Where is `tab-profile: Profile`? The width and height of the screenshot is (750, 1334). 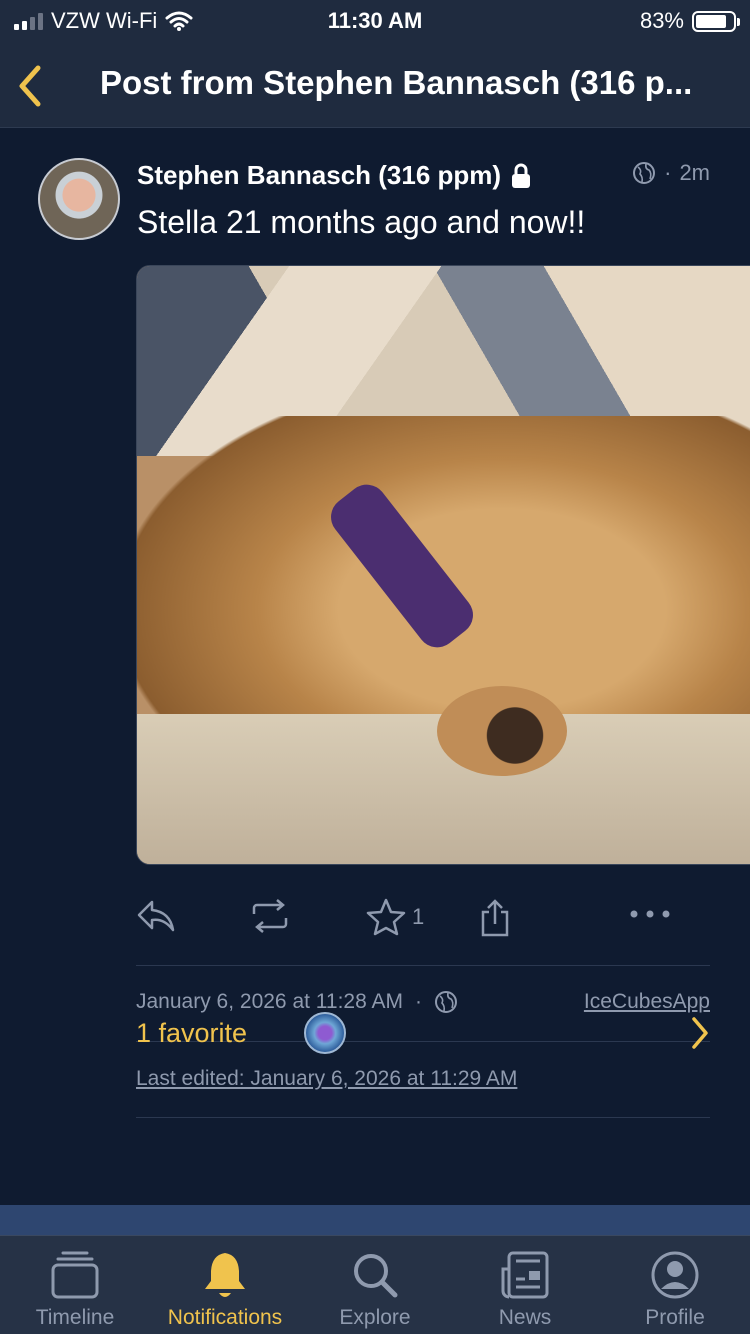
tab-profile: Profile is located at coordinates (675, 1289).